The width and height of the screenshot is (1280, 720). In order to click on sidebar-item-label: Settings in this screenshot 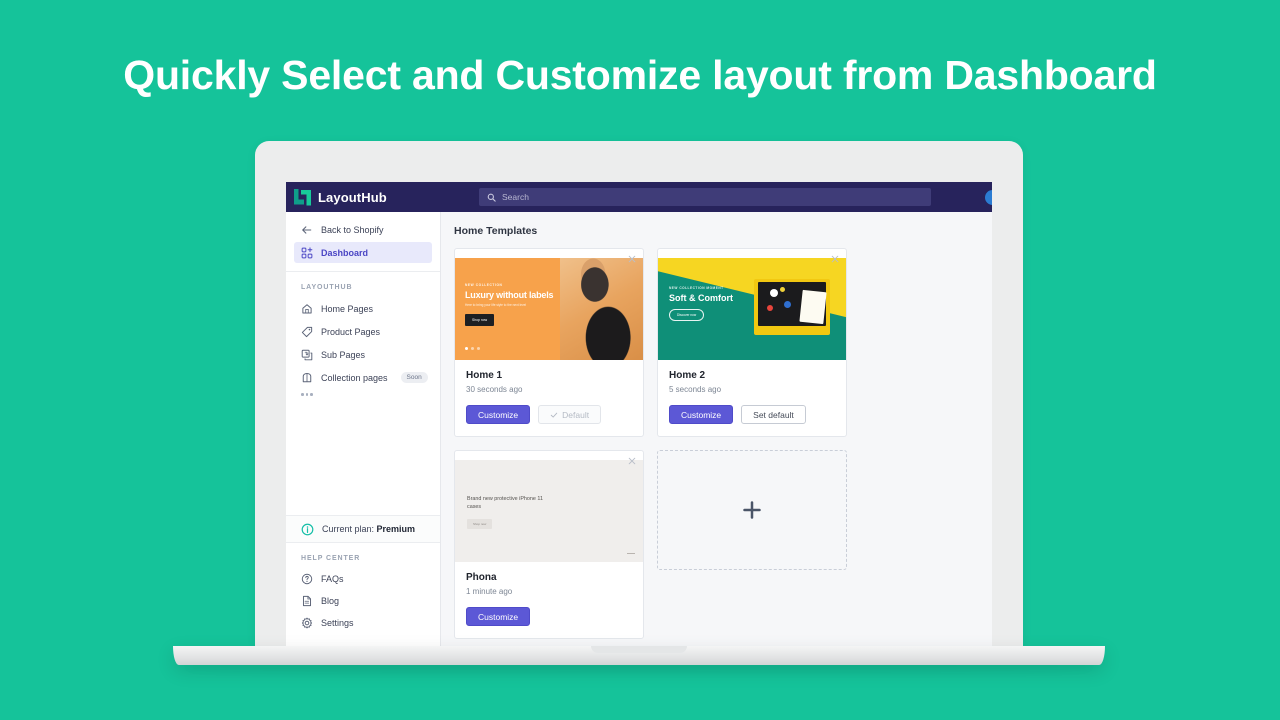, I will do `click(337, 622)`.